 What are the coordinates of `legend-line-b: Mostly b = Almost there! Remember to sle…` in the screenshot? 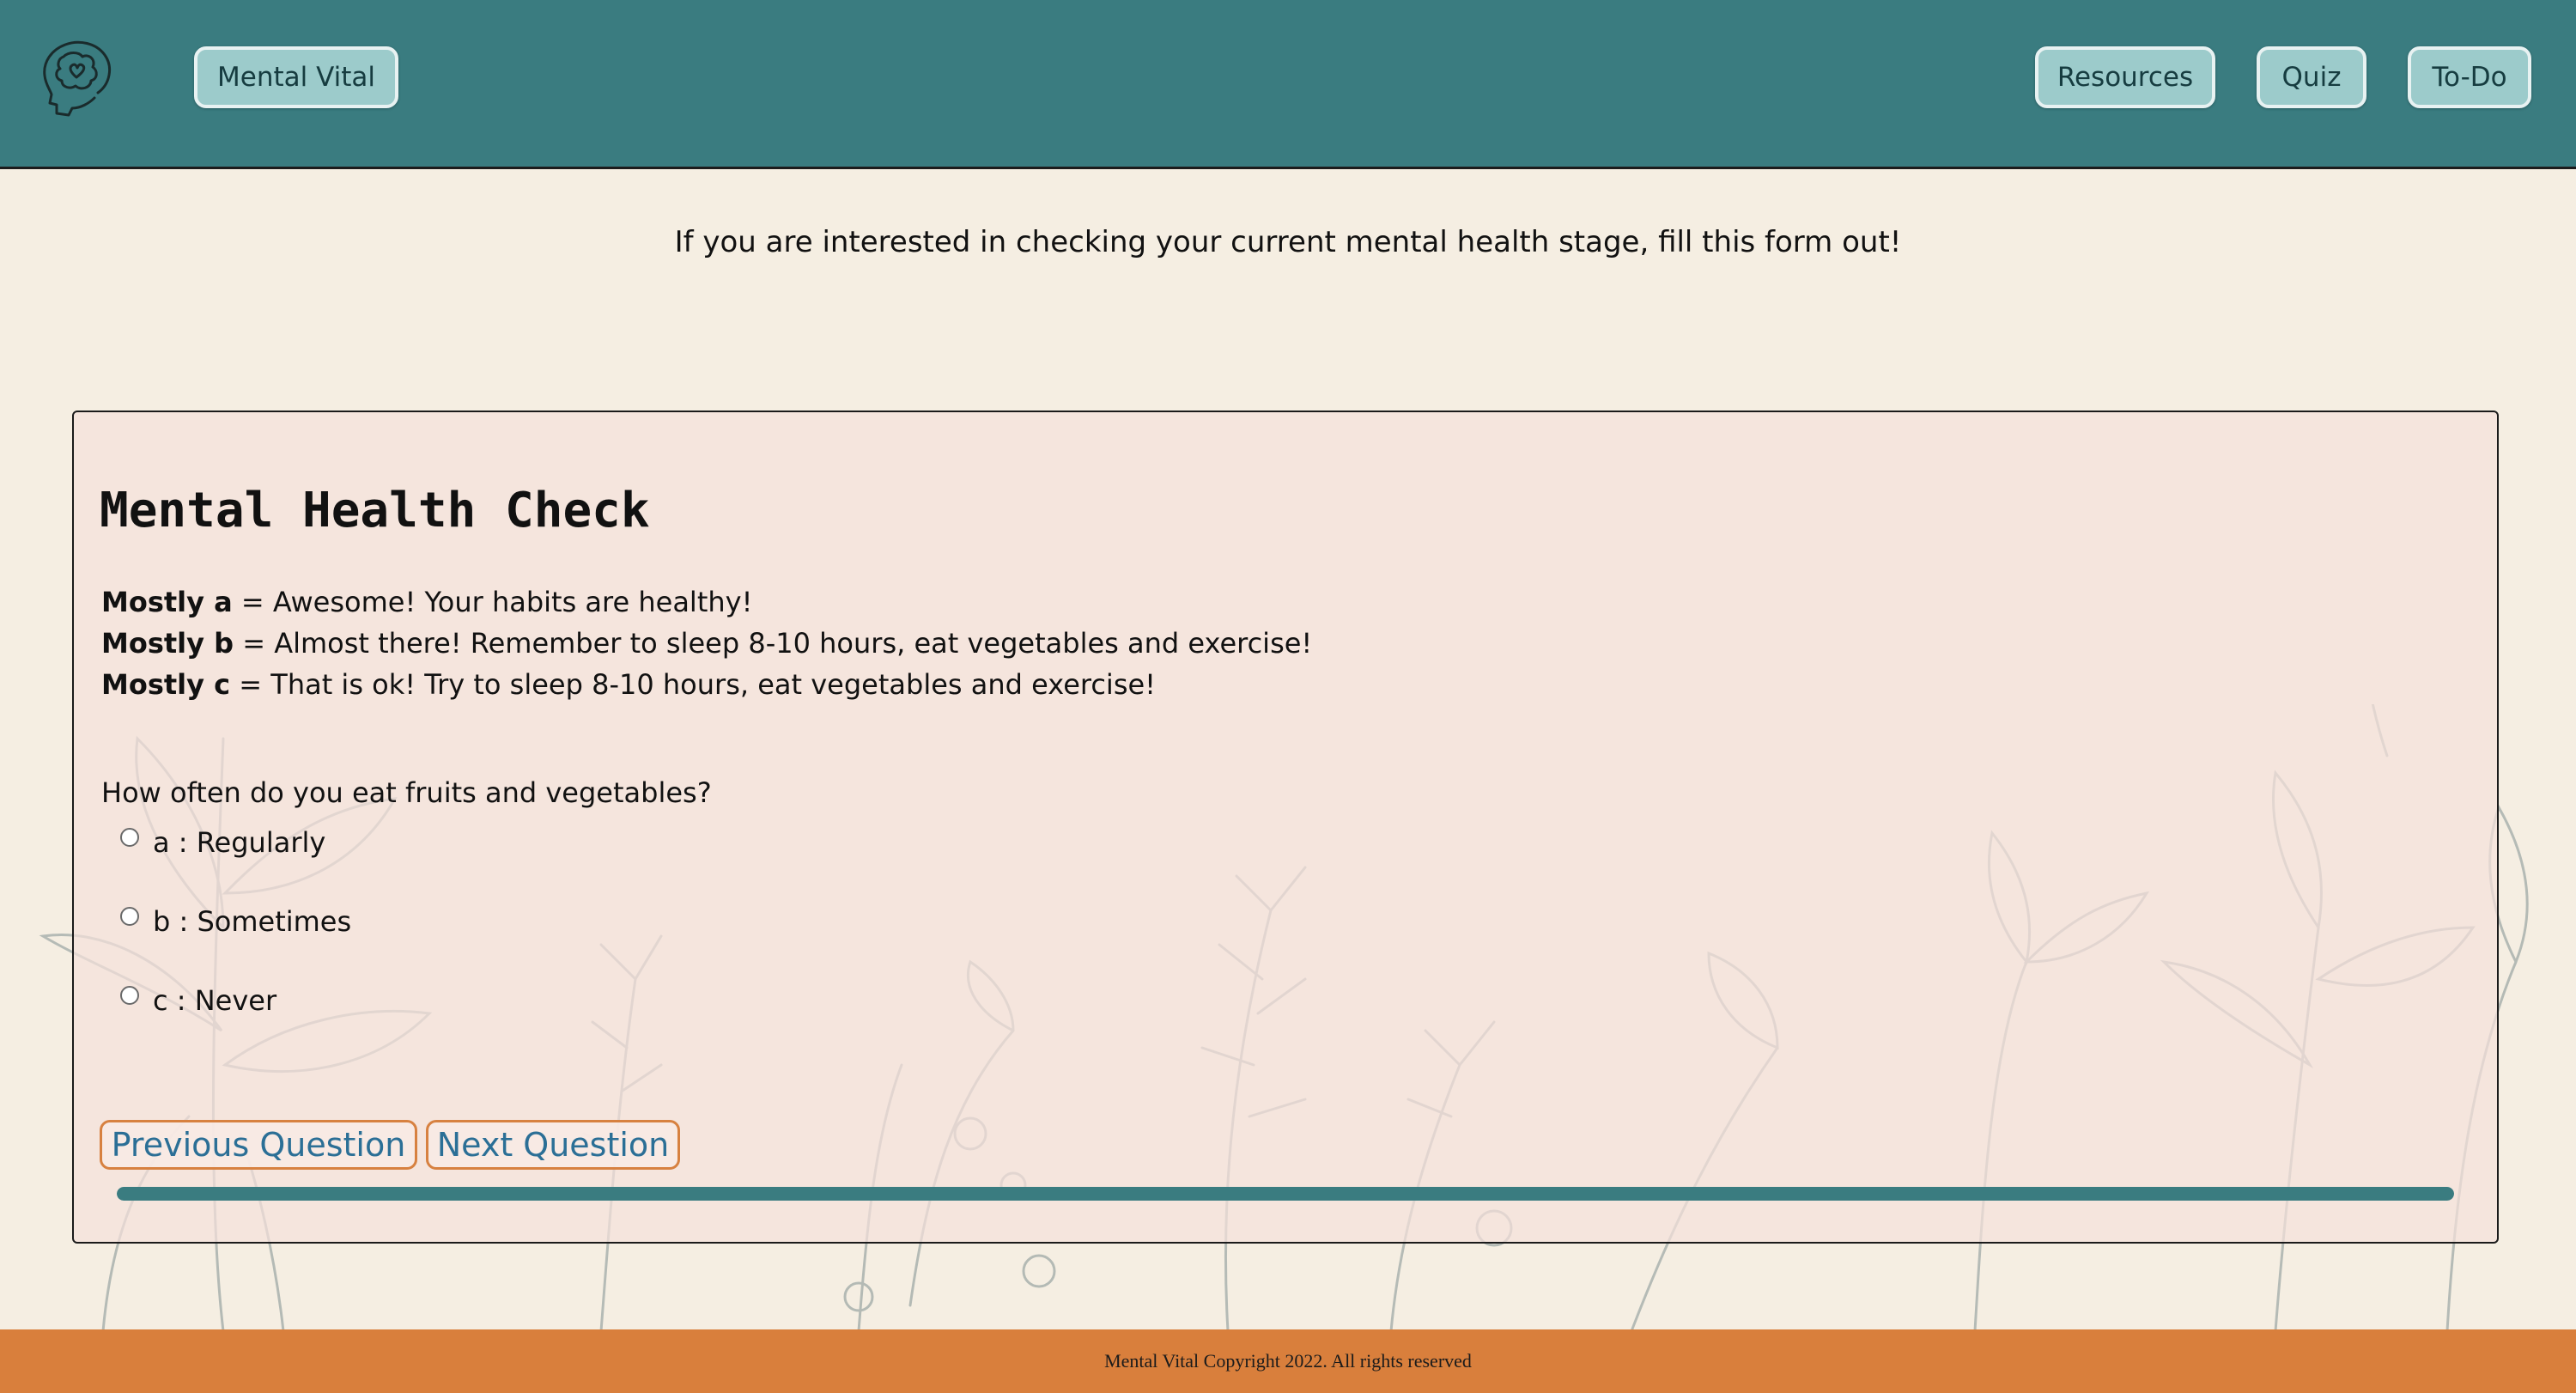 It's located at (706, 643).